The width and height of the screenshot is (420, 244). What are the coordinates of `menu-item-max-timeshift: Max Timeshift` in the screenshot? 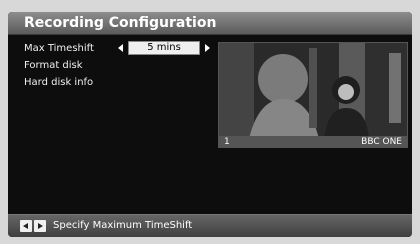 It's located at (59, 48).